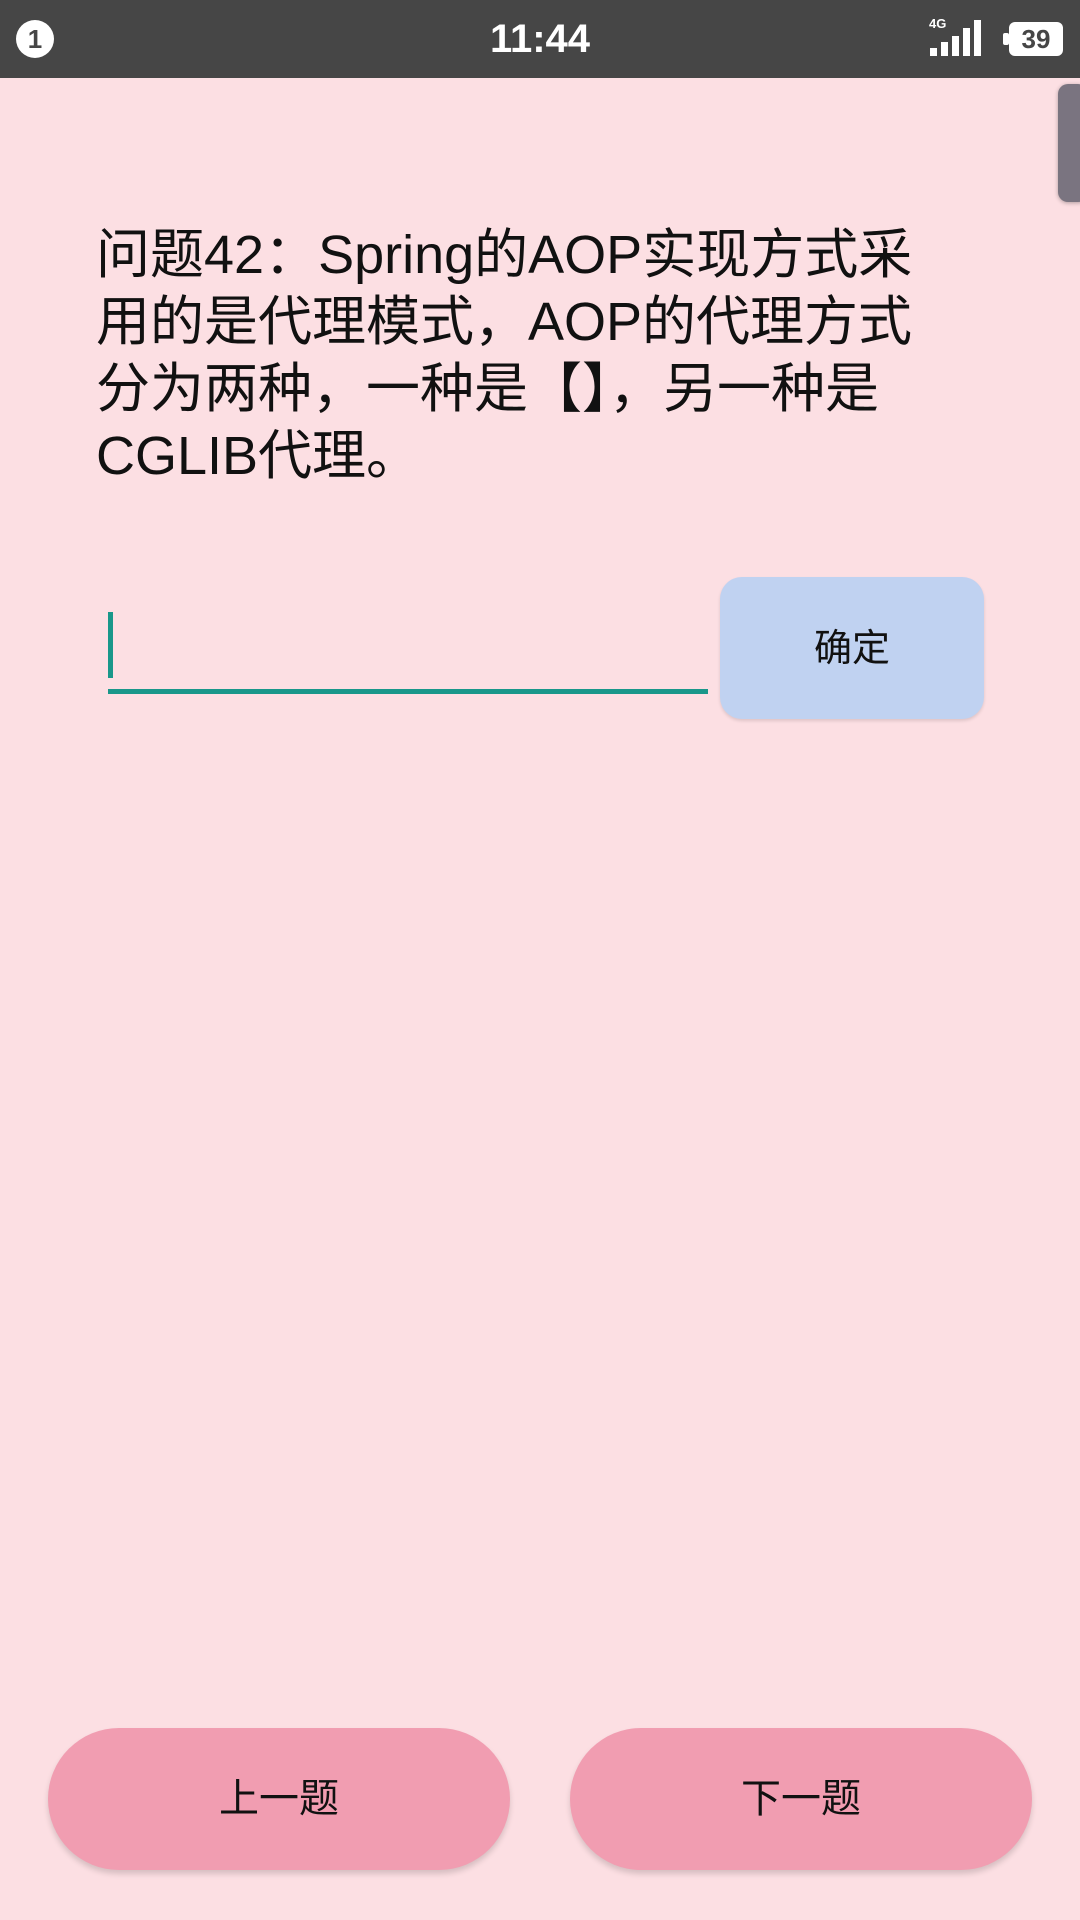 This screenshot has width=1080, height=1920. I want to click on floating-side-handle, so click(1069, 143).